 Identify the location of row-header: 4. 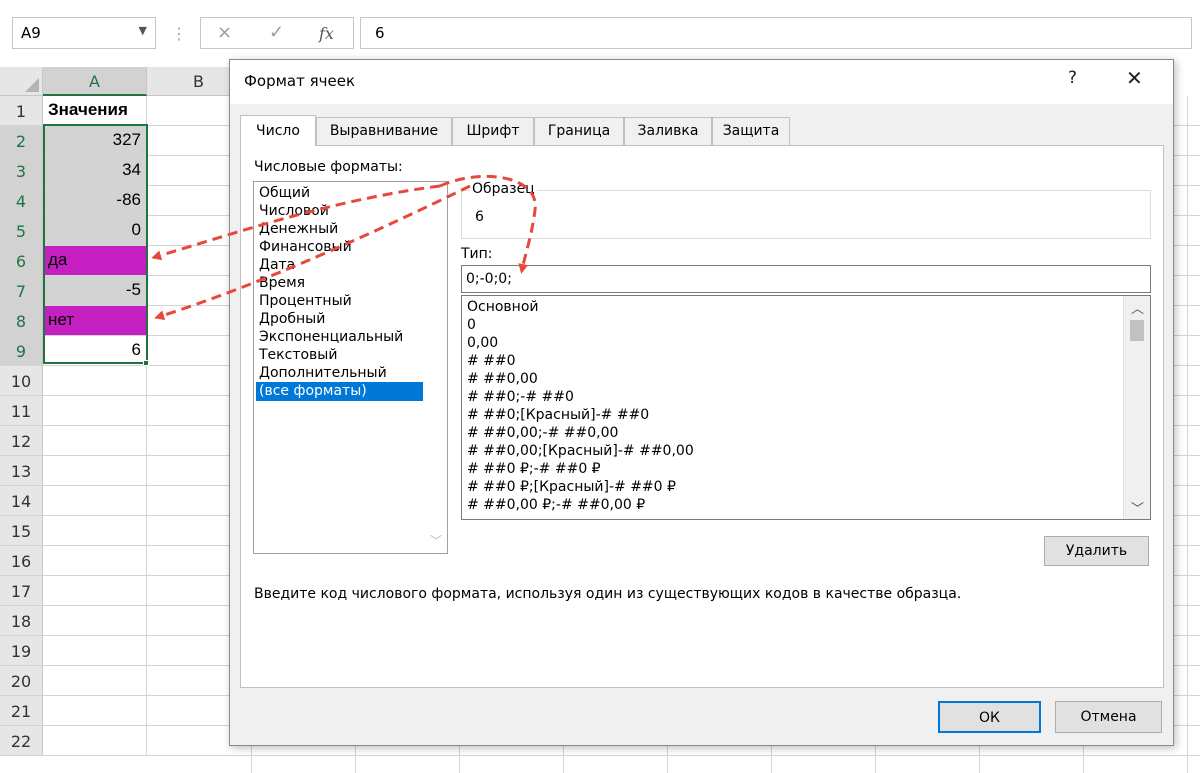
(21, 201).